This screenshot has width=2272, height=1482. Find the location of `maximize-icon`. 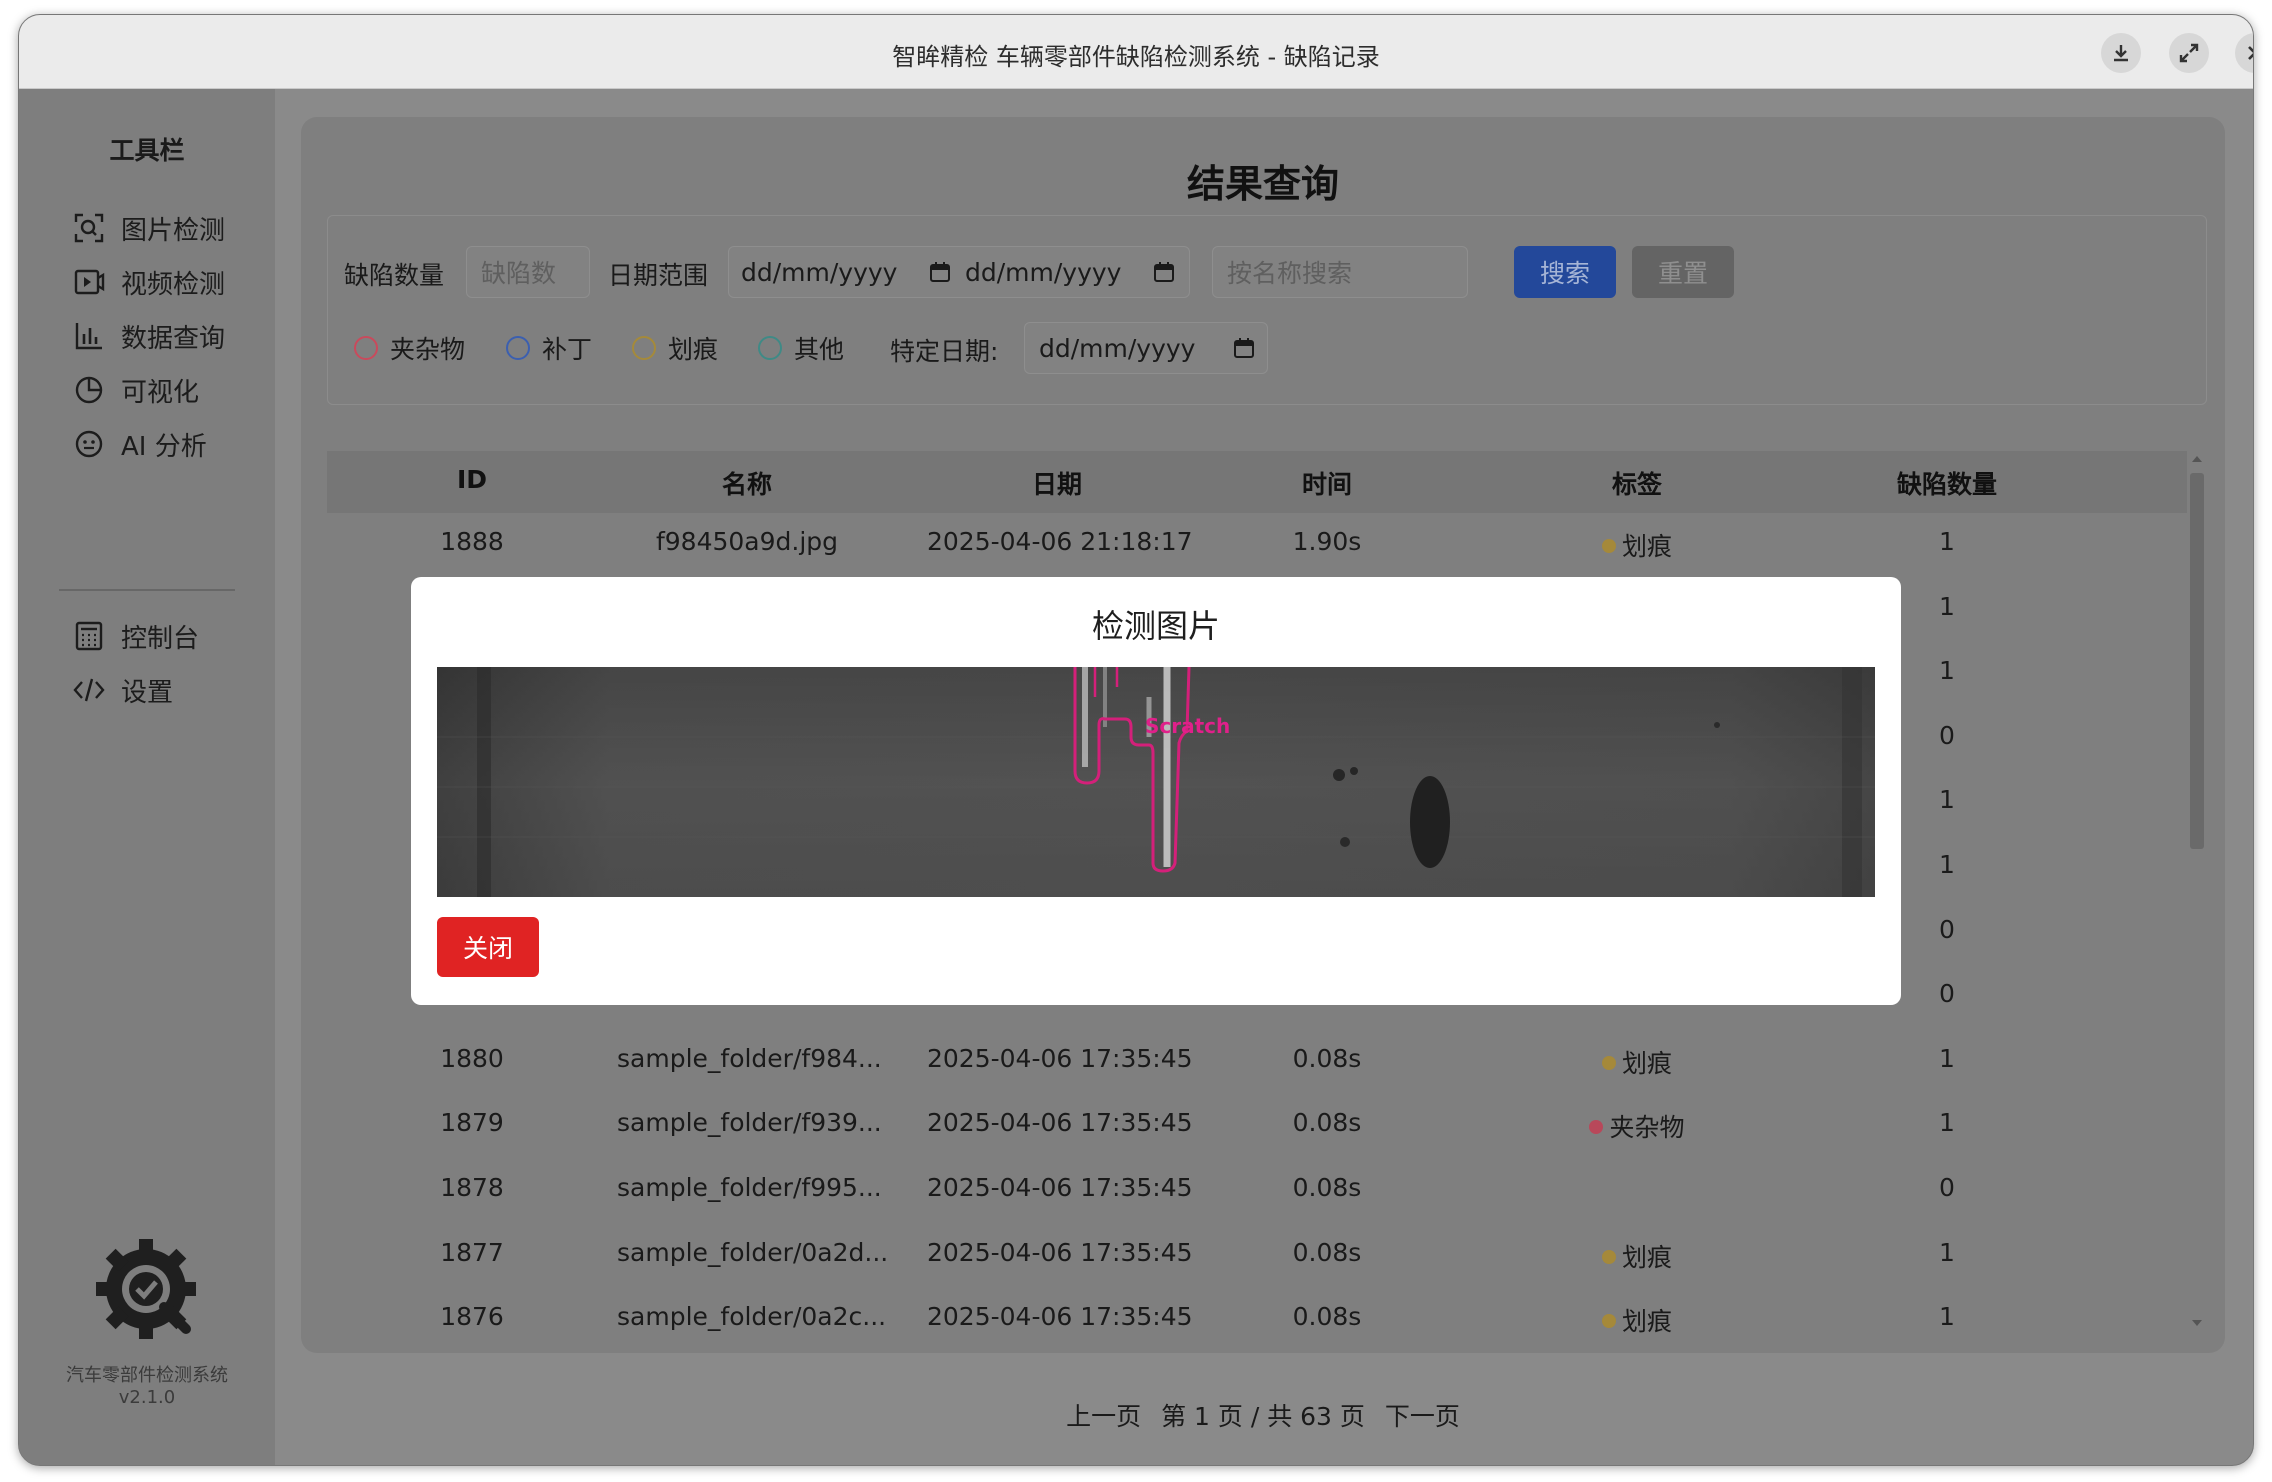

maximize-icon is located at coordinates (2189, 53).